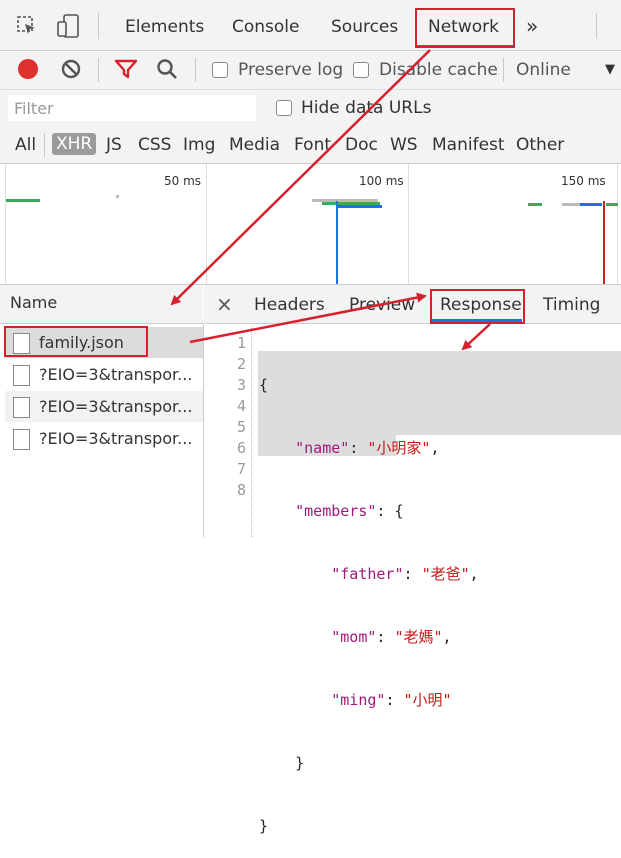 This screenshot has width=621, height=858. What do you see at coordinates (308, 318) in the screenshot?
I see `arrow-file-to-response` at bounding box center [308, 318].